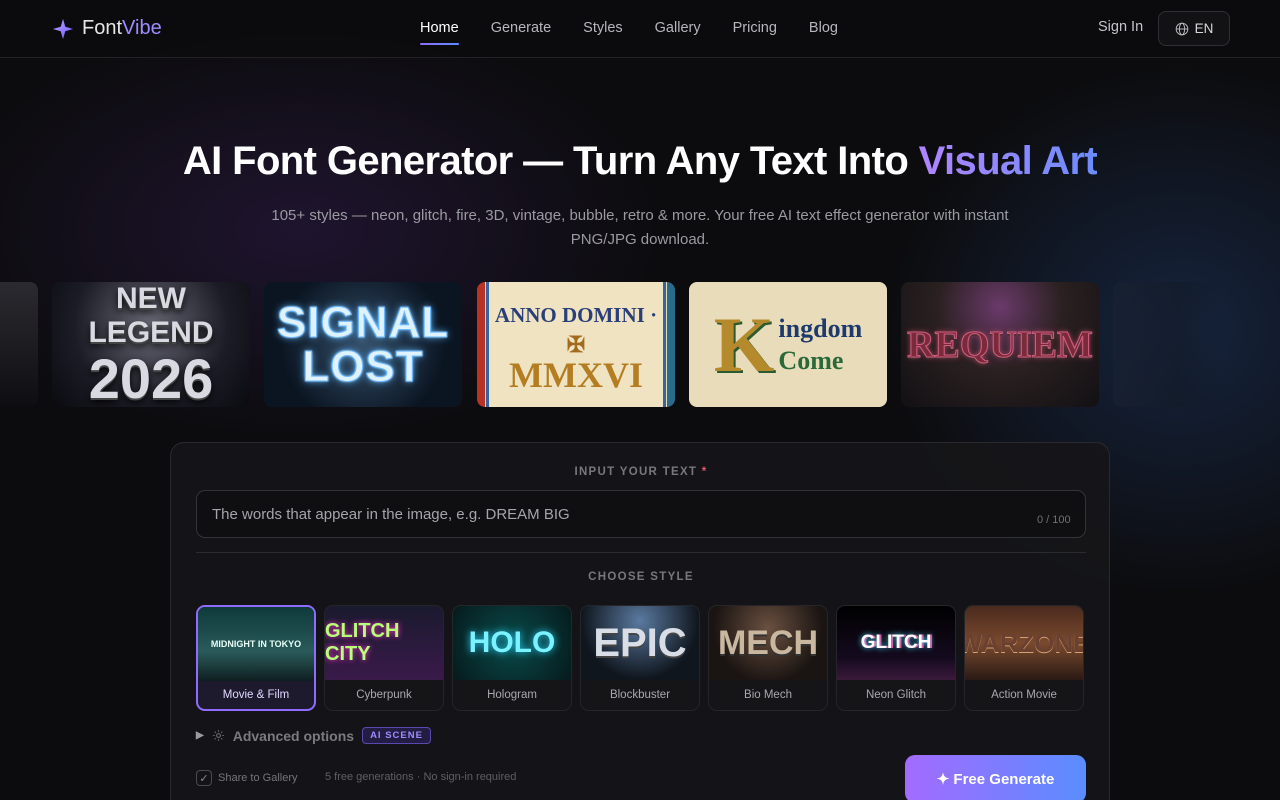 This screenshot has width=1280, height=800. Describe the element at coordinates (384, 695) in the screenshot. I see `style-name: Cyberpunk` at that location.